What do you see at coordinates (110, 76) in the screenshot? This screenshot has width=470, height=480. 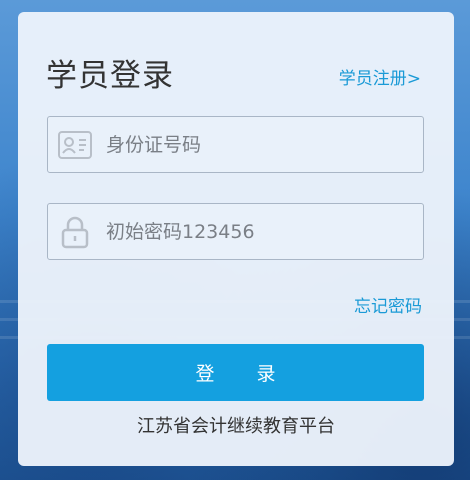 I see `login-title: 学员登录` at bounding box center [110, 76].